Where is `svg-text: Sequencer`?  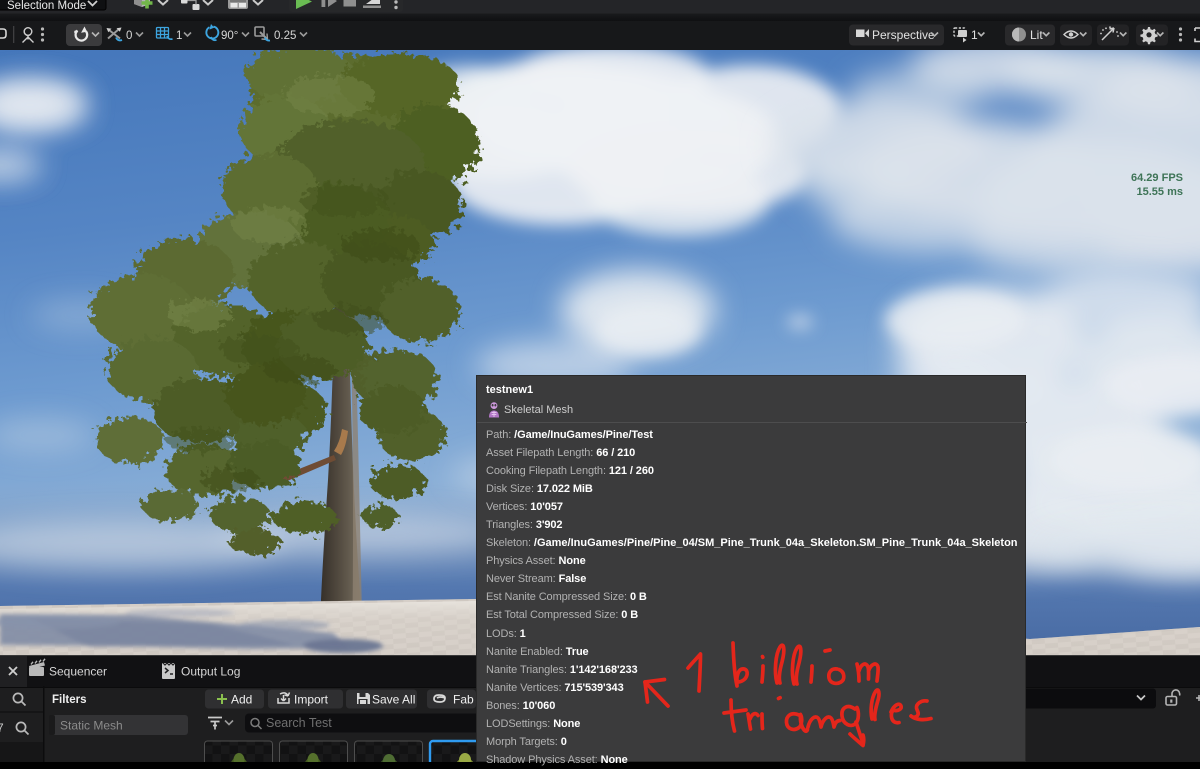
svg-text: Sequencer is located at coordinates (78, 672).